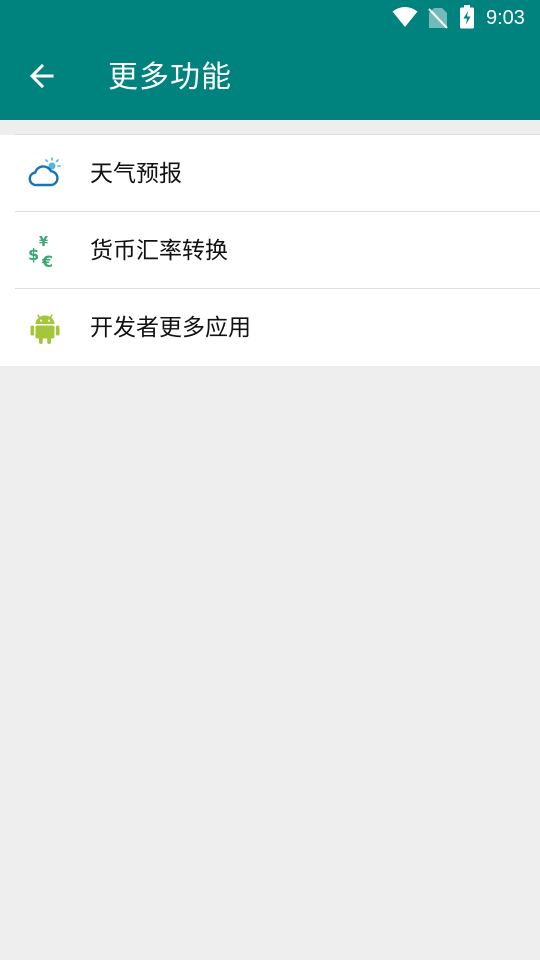 Image resolution: width=540 pixels, height=960 pixels. Describe the element at coordinates (159, 251) in the screenshot. I see `list-item-label: 货币汇率转换` at that location.